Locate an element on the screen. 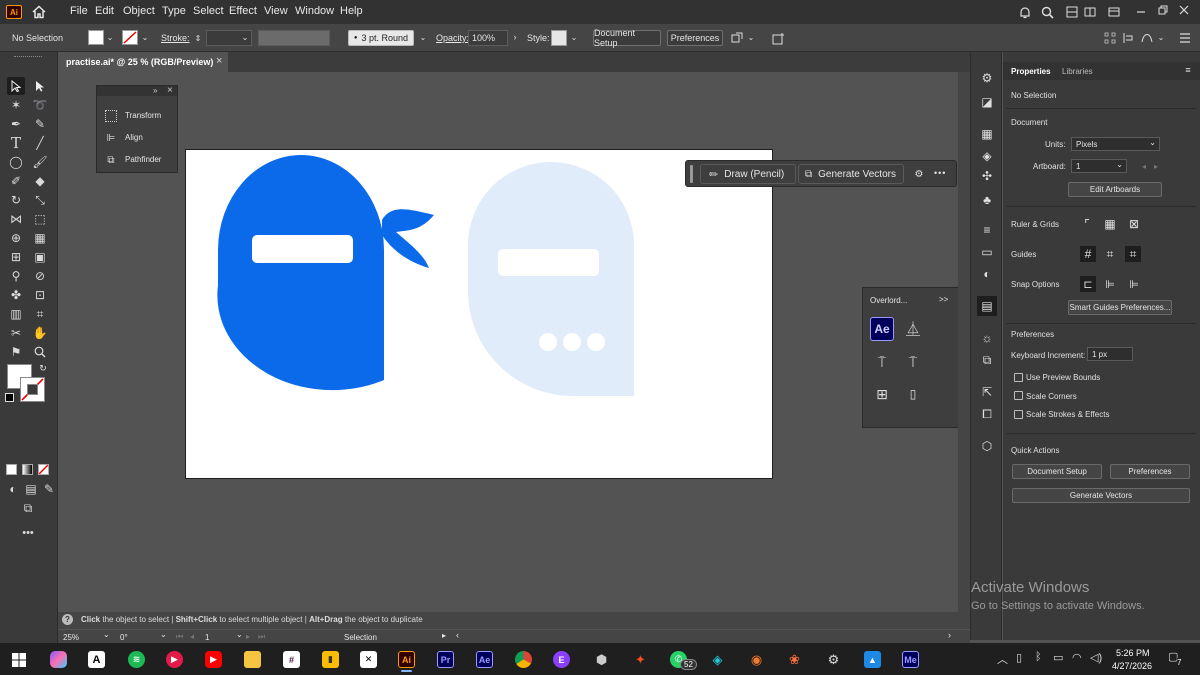 The image size is (1200, 675). align-bottom-icon: ⍑ is located at coordinates (913, 362).